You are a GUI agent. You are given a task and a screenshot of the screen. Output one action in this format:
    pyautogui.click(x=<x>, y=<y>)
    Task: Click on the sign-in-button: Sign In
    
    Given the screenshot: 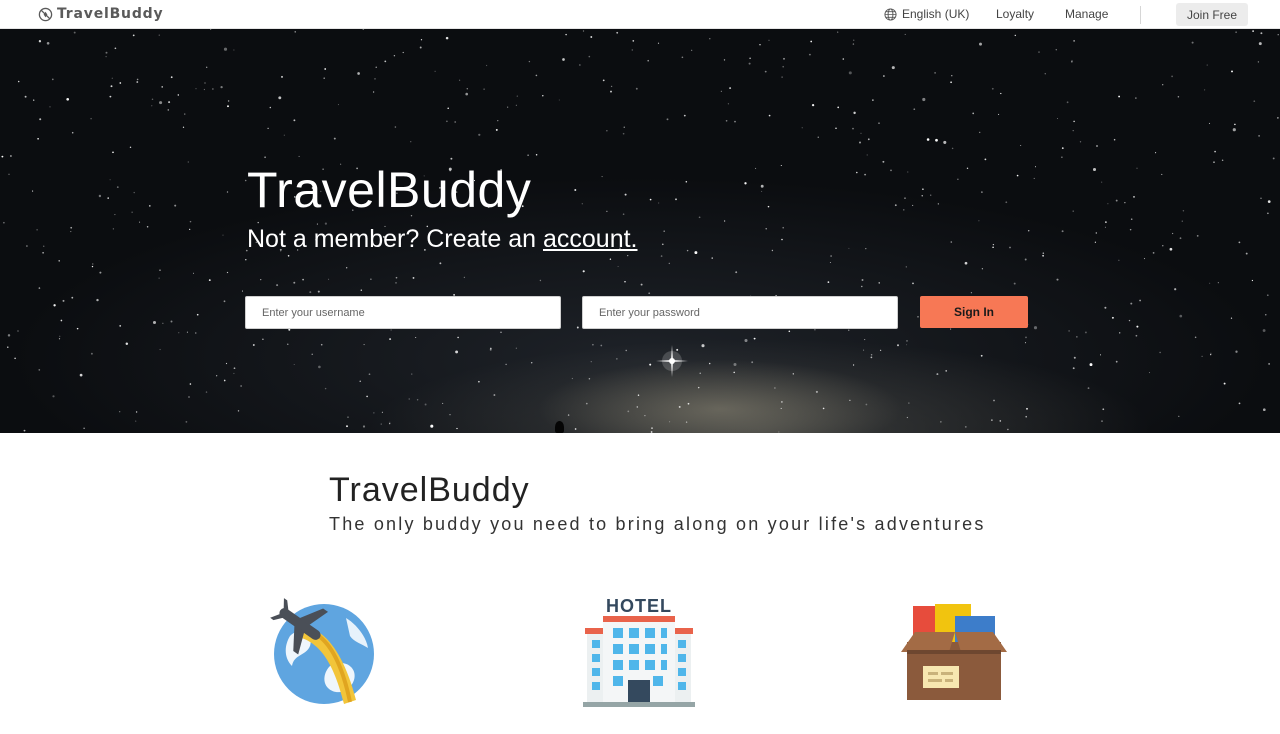 What is the action you would take?
    pyautogui.click(x=974, y=312)
    